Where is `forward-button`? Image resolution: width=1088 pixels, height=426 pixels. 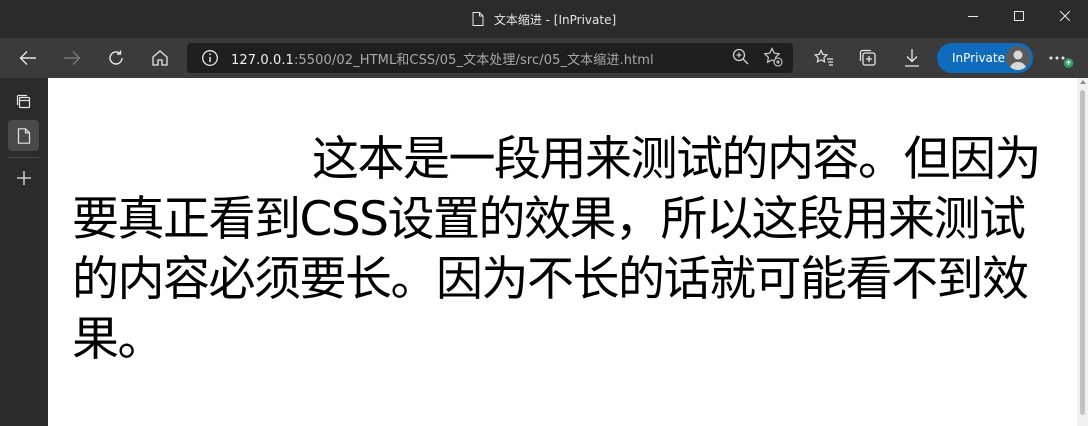
forward-button is located at coordinates (72, 58).